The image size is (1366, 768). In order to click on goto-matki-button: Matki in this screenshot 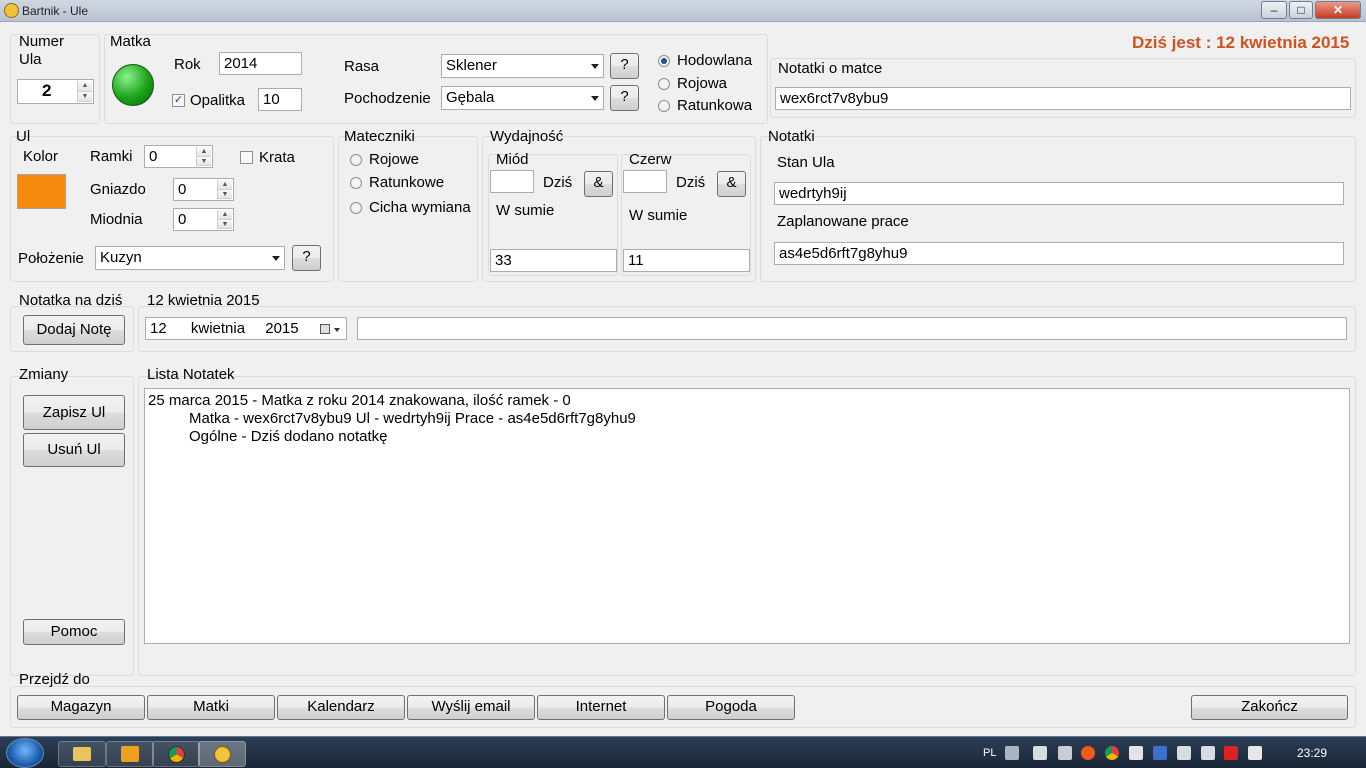, I will do `click(211, 707)`.